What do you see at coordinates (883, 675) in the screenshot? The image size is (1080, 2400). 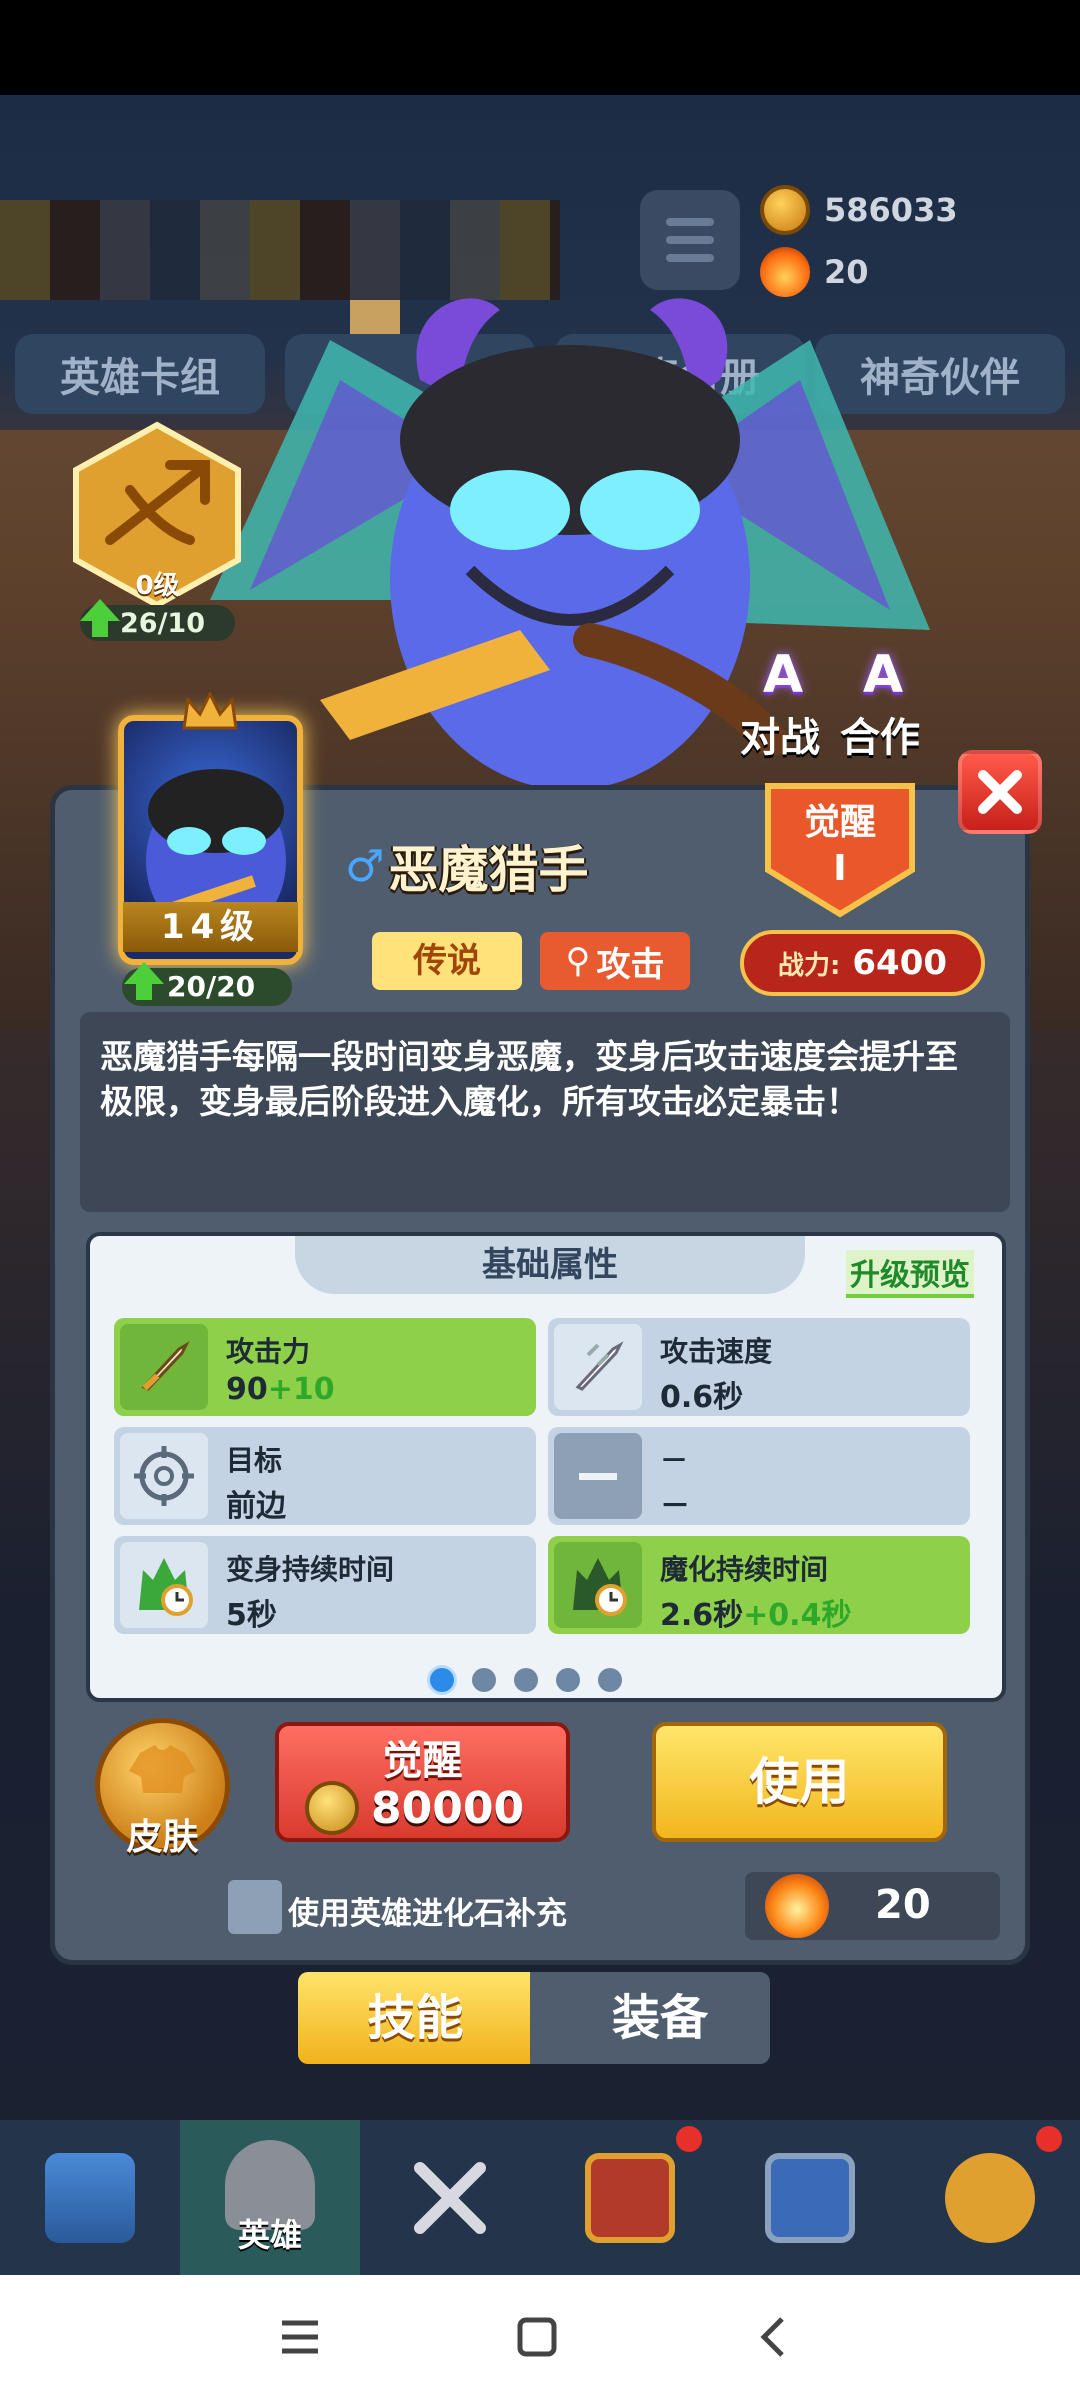 I see `coop-grade: A` at bounding box center [883, 675].